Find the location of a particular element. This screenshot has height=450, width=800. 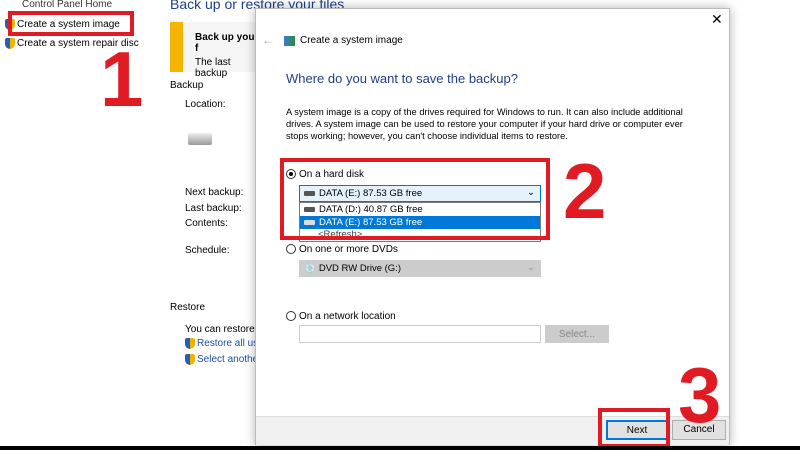

link-label: Select another is located at coordinates (229, 360).